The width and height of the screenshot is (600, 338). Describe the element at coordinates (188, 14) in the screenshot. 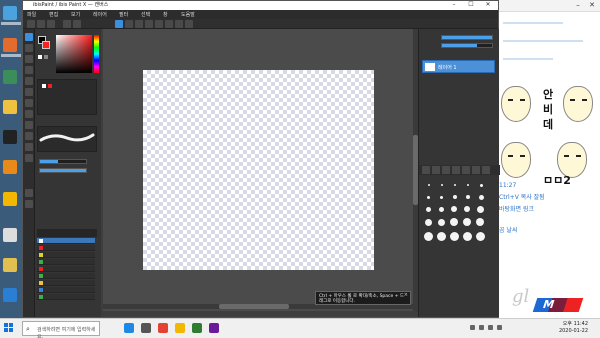

I see `menu-help: 도움말` at that location.